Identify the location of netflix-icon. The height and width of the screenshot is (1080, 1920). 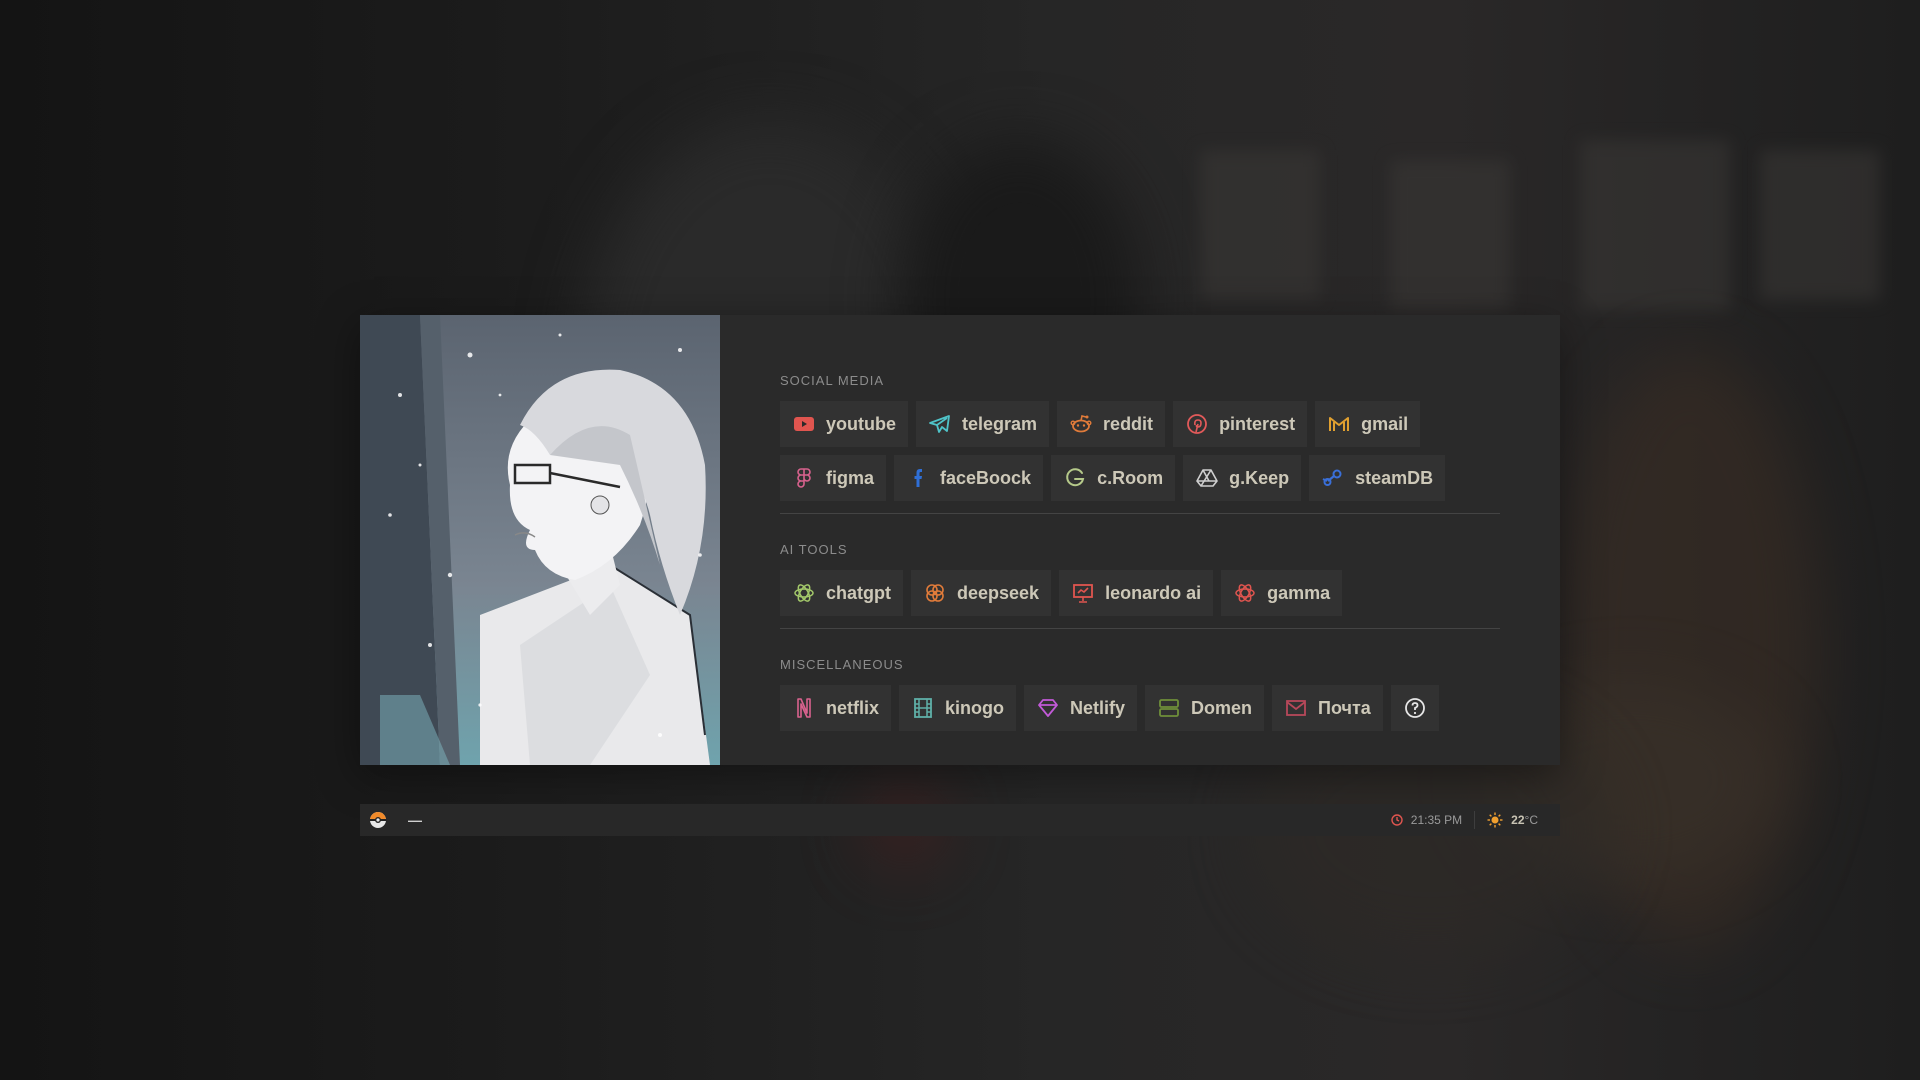
(804, 708).